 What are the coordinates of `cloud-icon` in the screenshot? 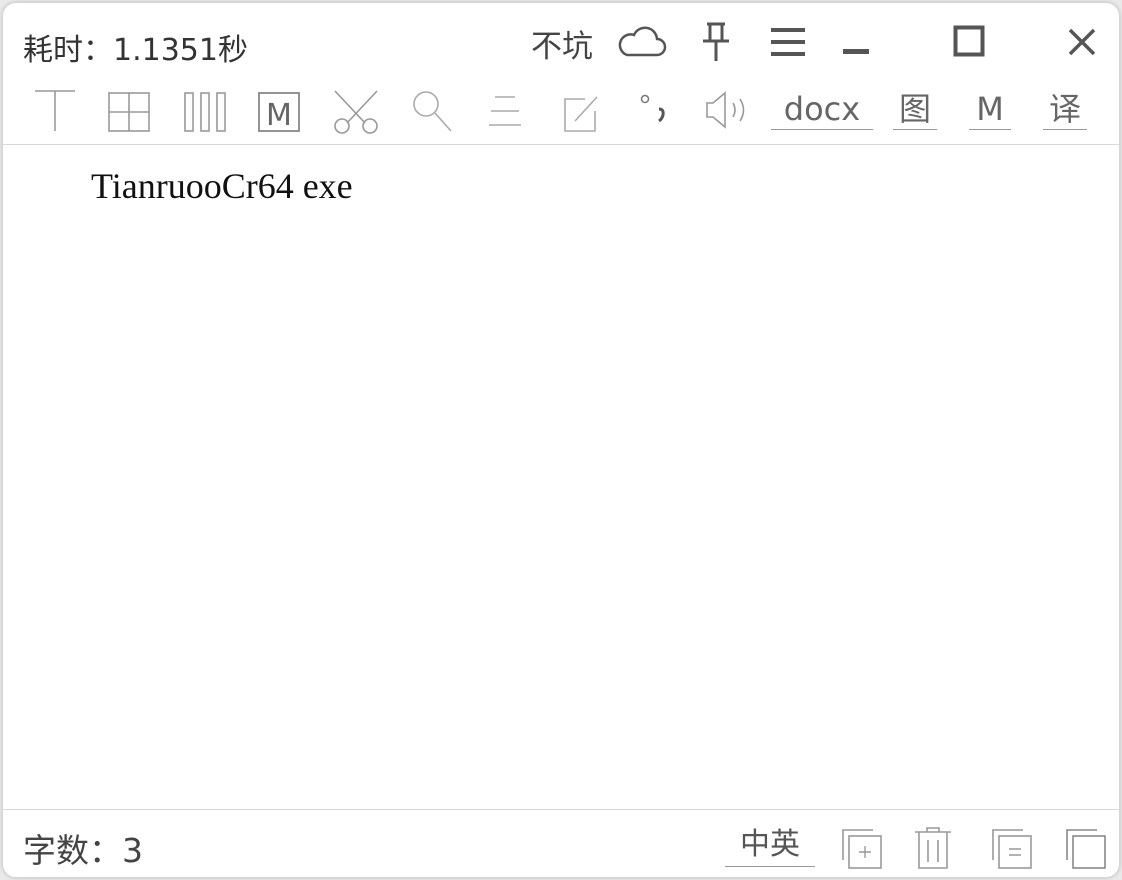 It's located at (641, 41).